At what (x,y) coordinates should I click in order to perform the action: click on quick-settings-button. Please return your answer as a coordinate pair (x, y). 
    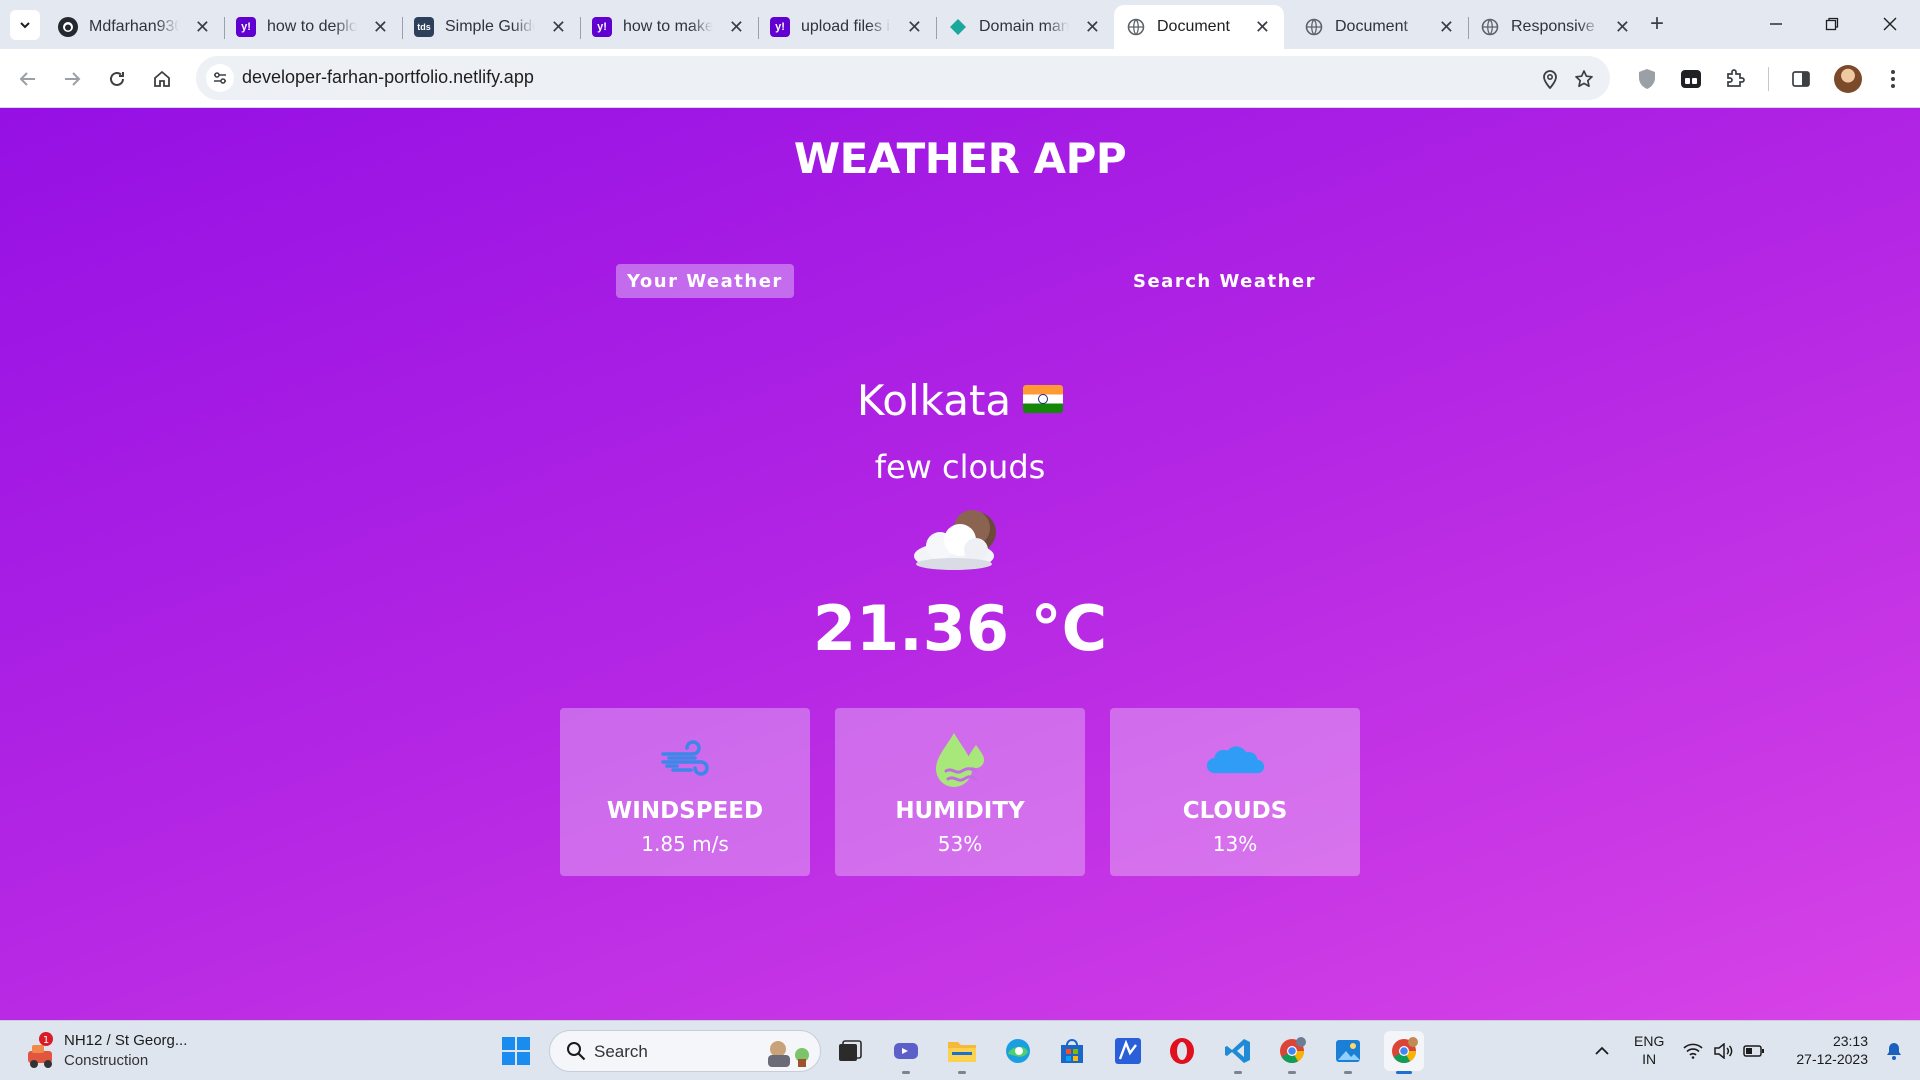
    Looking at the image, I should click on (1724, 1051).